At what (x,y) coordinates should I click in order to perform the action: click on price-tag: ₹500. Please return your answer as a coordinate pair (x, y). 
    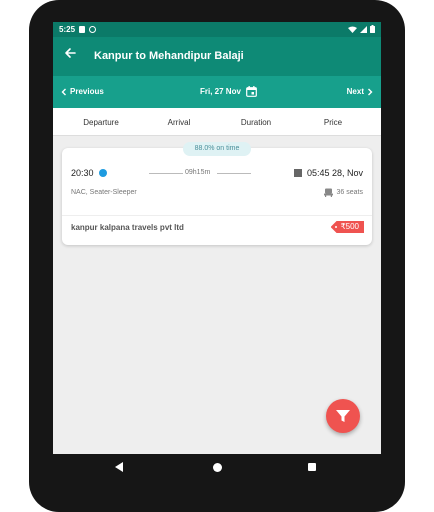
    Looking at the image, I should click on (347, 227).